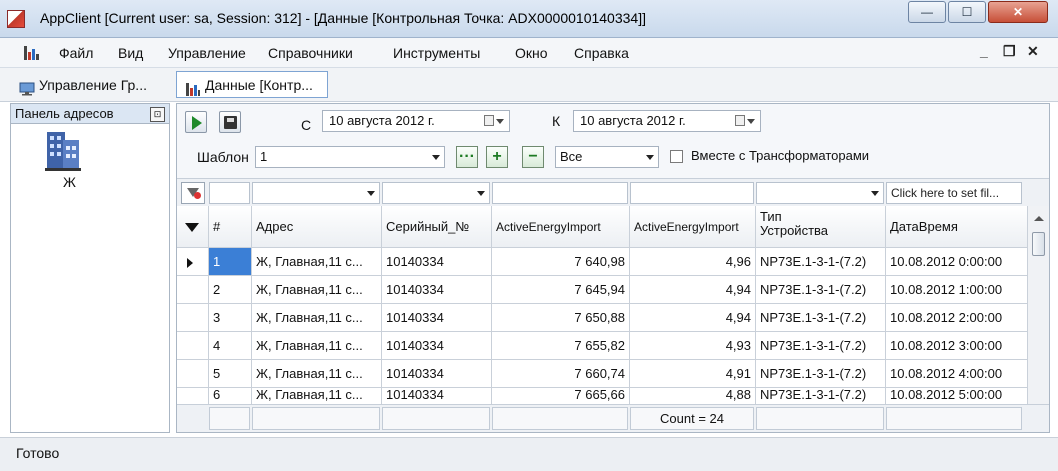 This screenshot has width=1058, height=471. Describe the element at coordinates (957, 396) in the screenshot. I see `table-cell: 10.08.2012 5:00:00` at that location.